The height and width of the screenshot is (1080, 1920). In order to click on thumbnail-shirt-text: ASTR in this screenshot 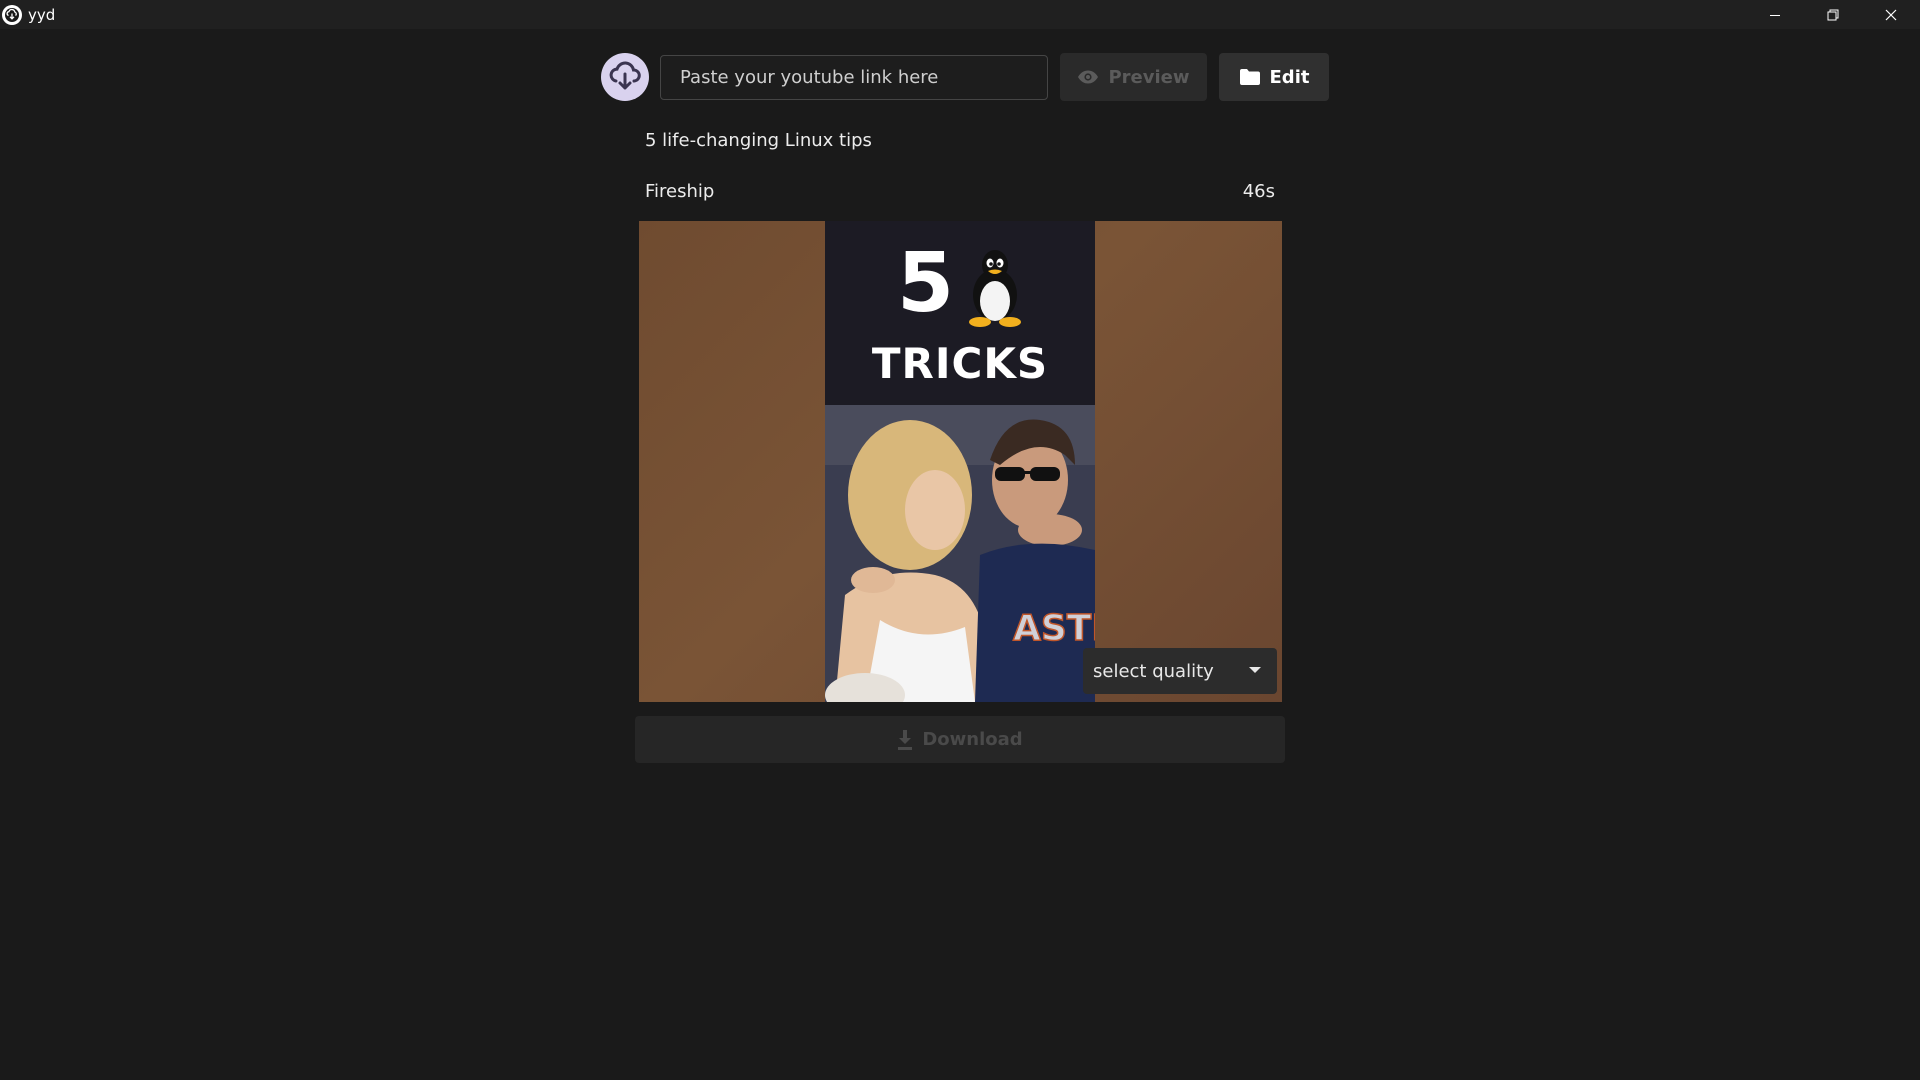, I will do `click(1054, 628)`.